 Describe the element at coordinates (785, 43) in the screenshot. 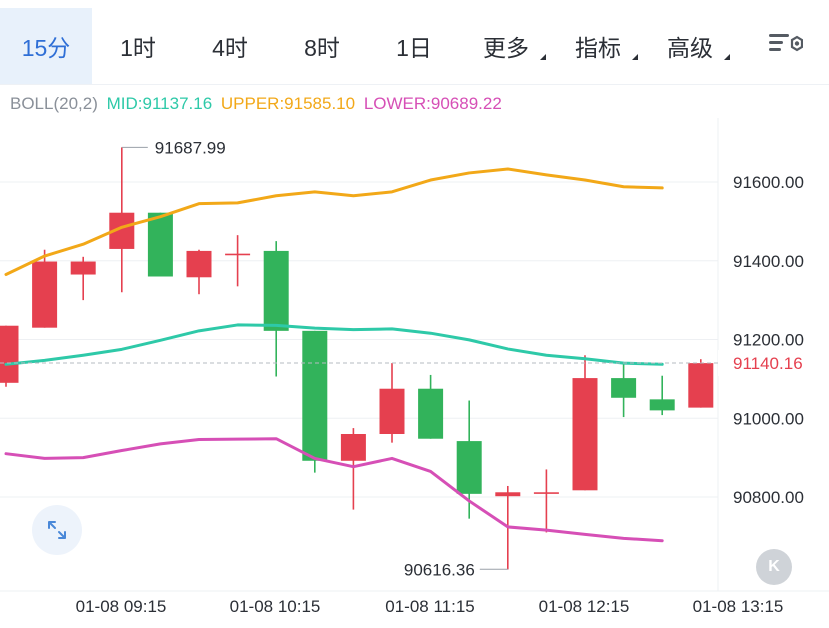

I see `chart-settings-icon` at that location.